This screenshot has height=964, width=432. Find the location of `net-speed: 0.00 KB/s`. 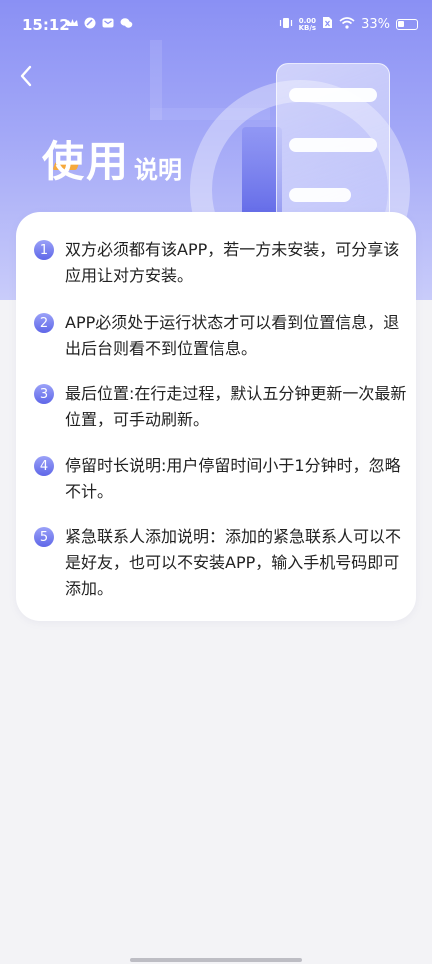

net-speed: 0.00 KB/s is located at coordinates (307, 24).